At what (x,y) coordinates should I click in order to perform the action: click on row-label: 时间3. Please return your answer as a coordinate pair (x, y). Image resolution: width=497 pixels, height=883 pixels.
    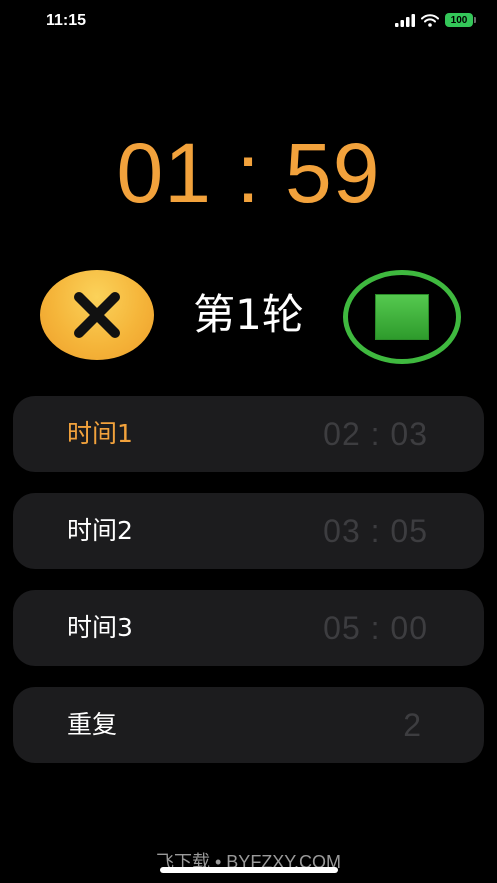
    Looking at the image, I should click on (100, 627).